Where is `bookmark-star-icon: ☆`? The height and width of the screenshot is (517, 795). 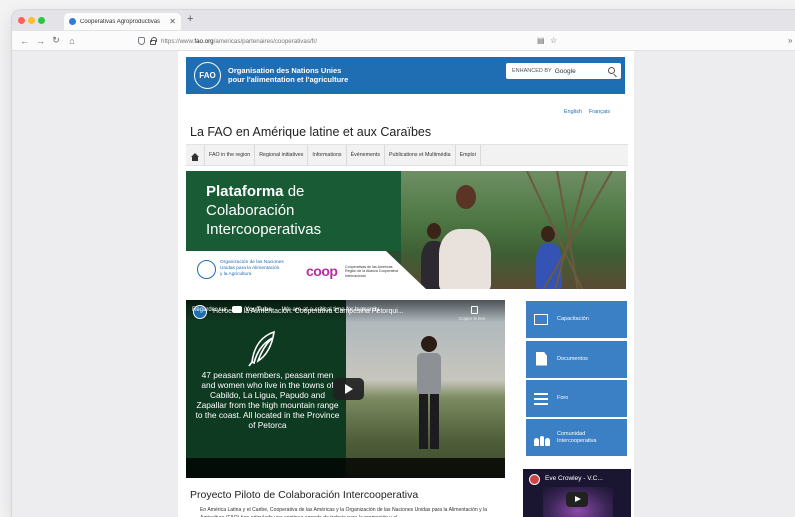 bookmark-star-icon: ☆ is located at coordinates (553, 40).